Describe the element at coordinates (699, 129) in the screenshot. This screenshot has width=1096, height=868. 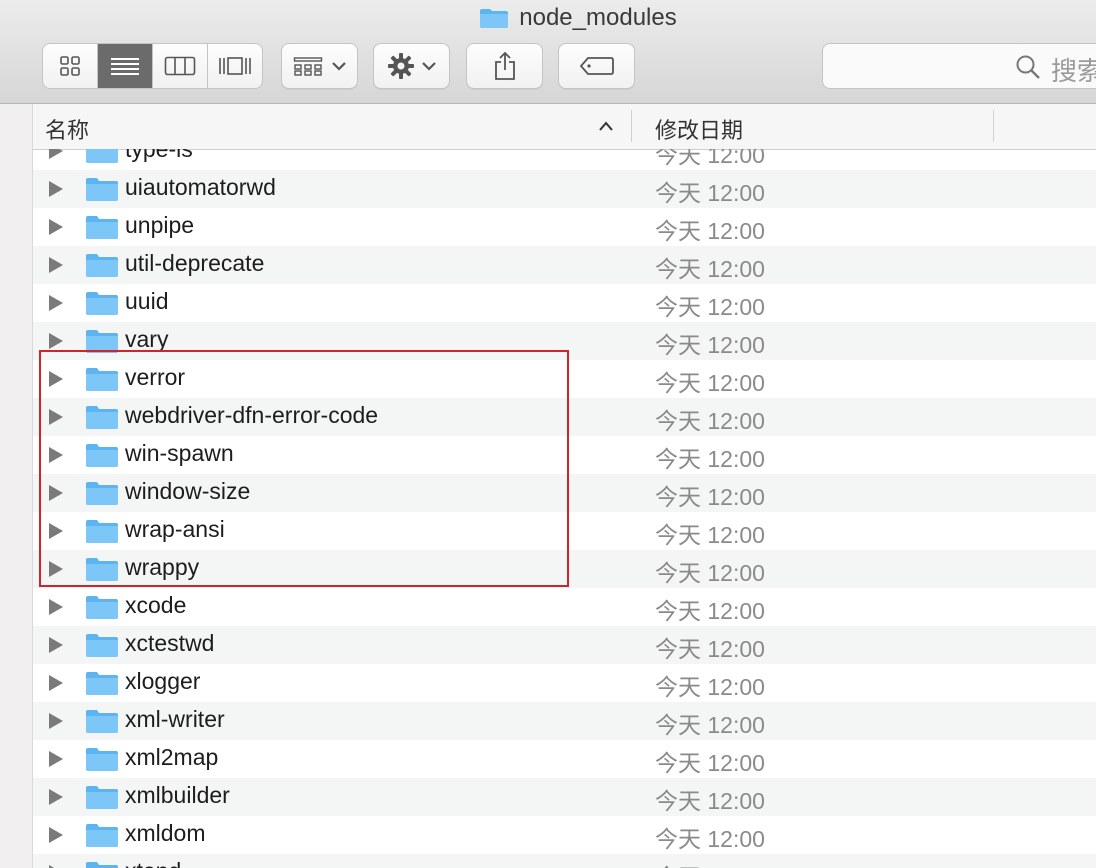
I see `date-column-header: 修改日期` at that location.